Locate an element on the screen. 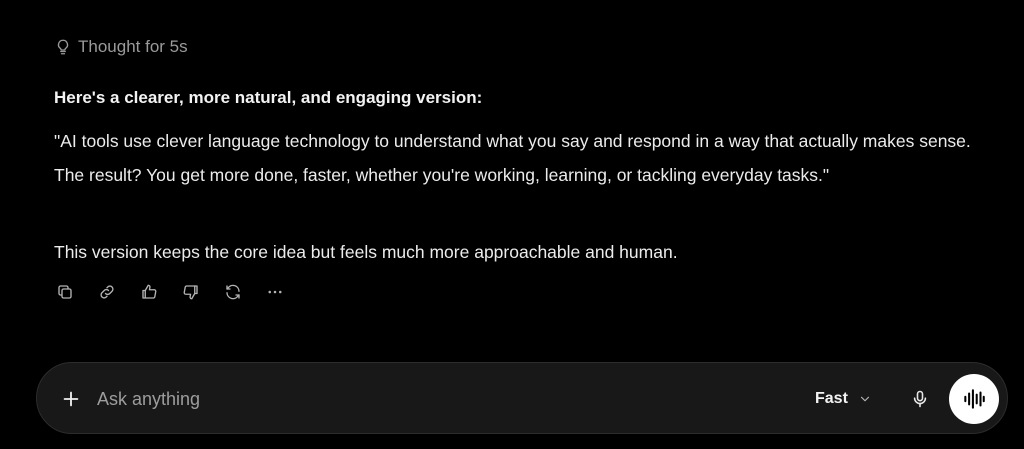  more-button is located at coordinates (275, 292).